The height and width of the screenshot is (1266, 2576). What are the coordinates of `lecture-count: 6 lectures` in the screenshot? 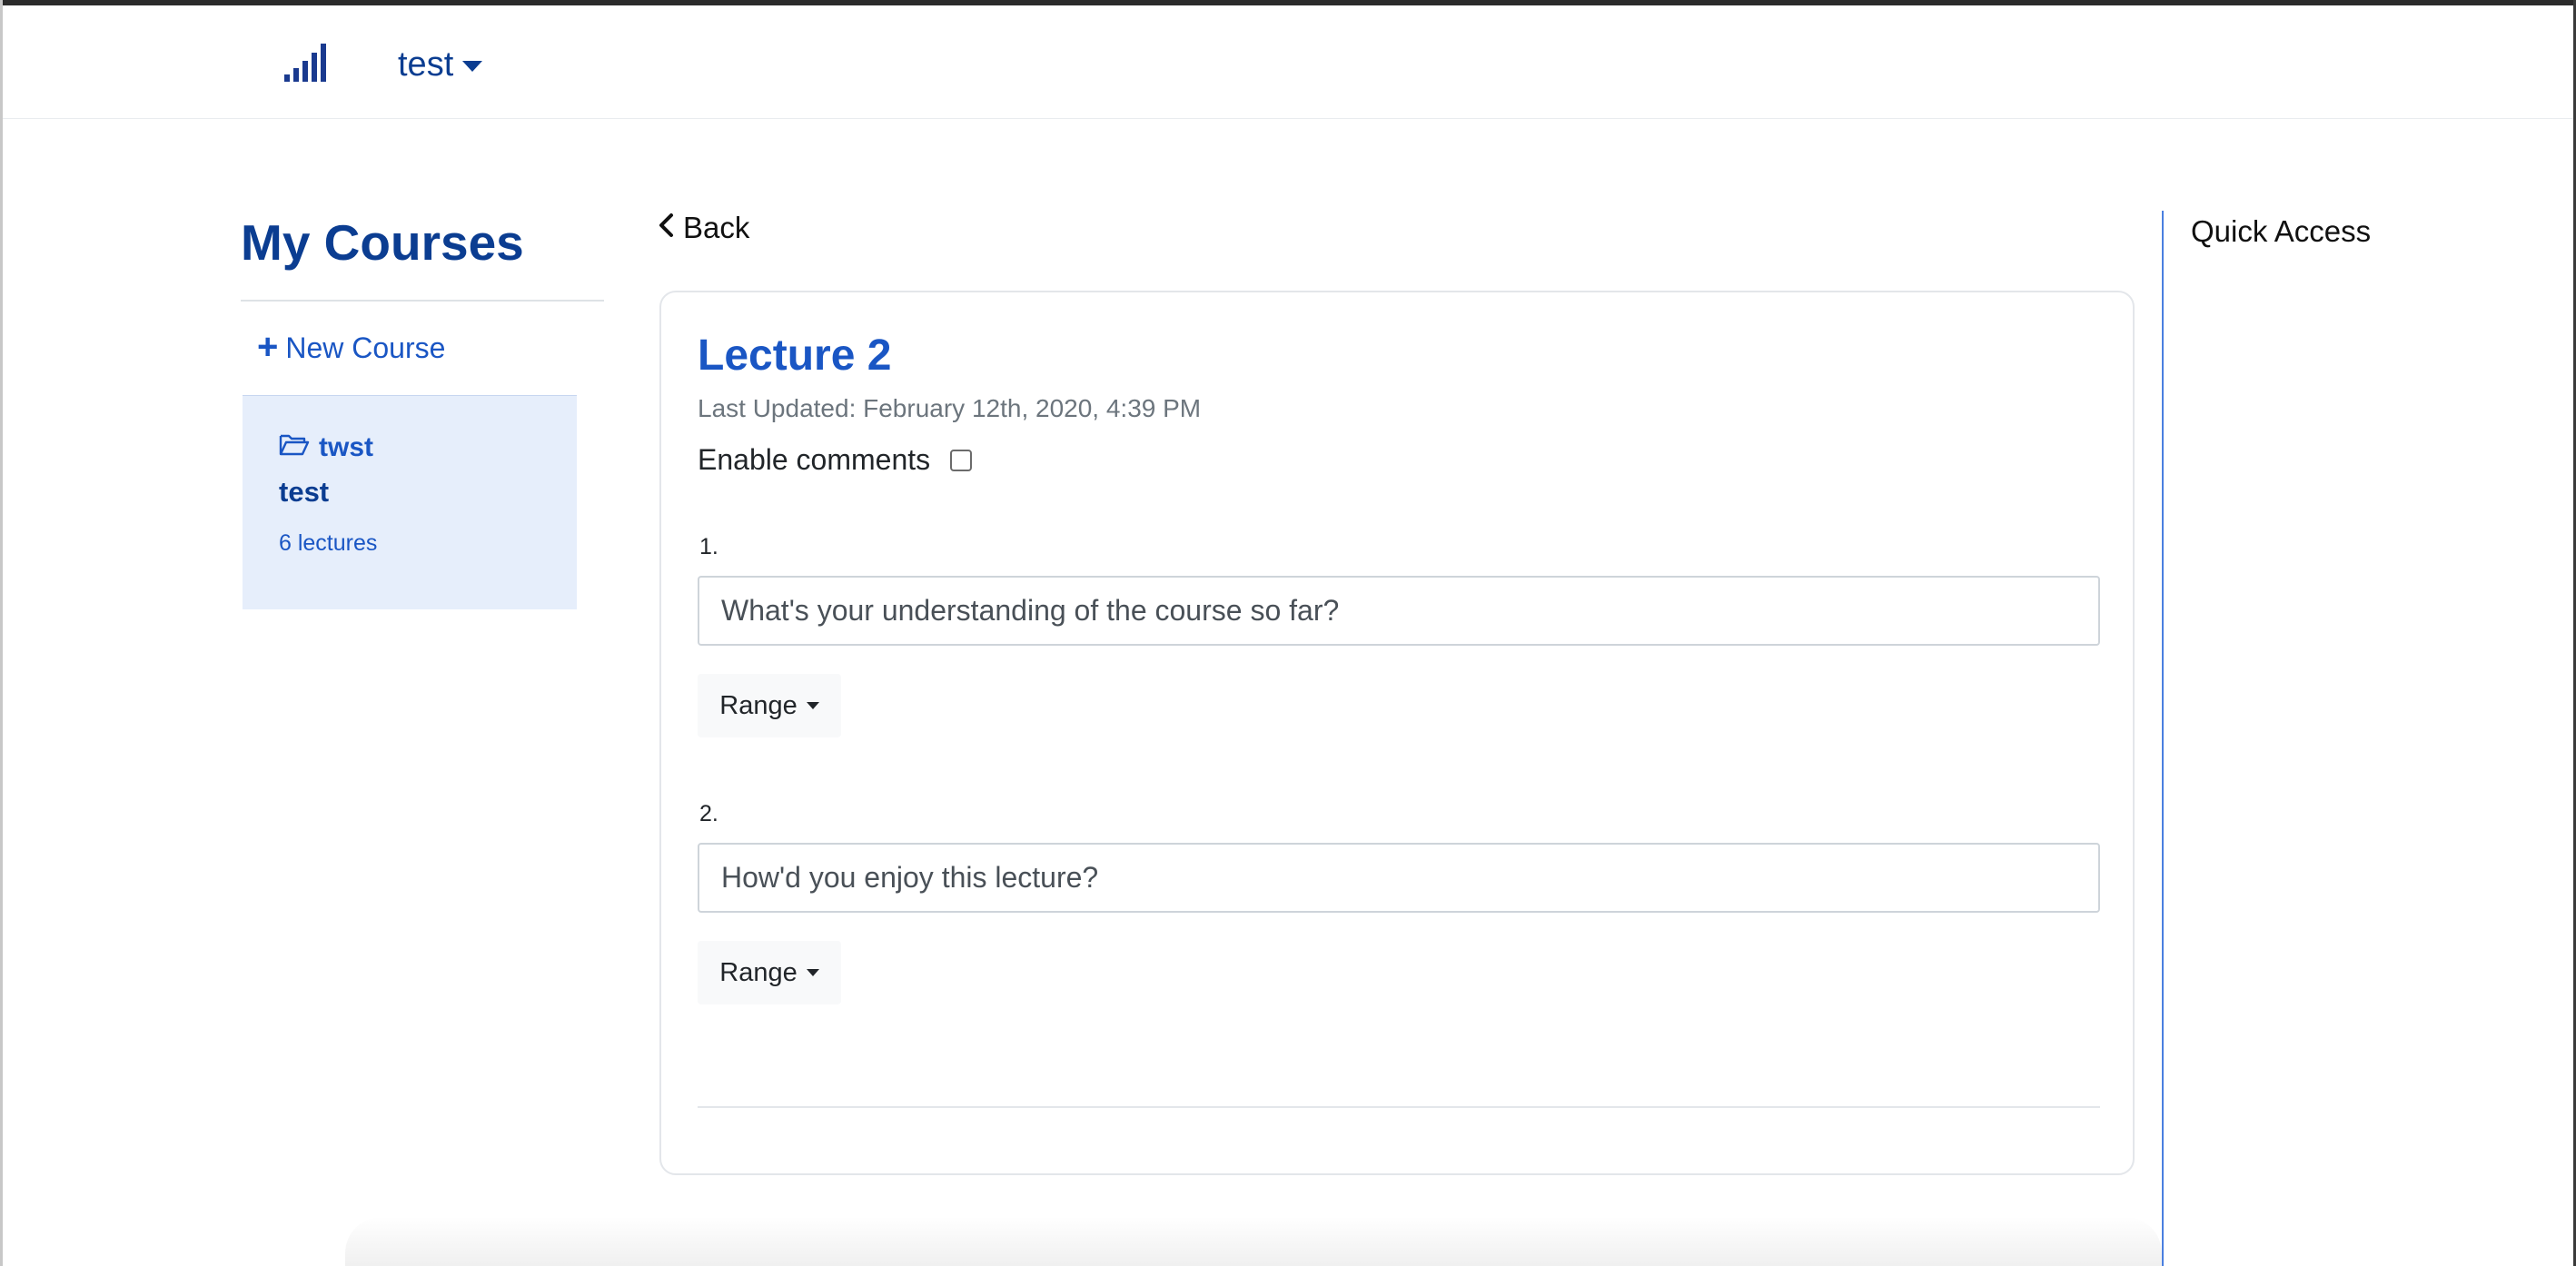 It's located at (328, 543).